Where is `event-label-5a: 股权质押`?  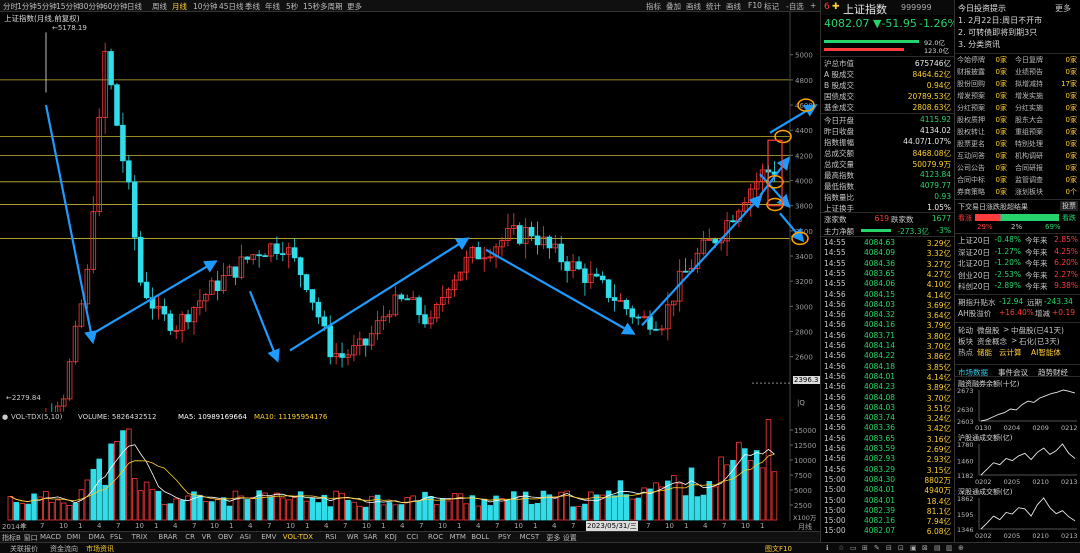
event-label-5a: 股权质押 is located at coordinates (971, 120).